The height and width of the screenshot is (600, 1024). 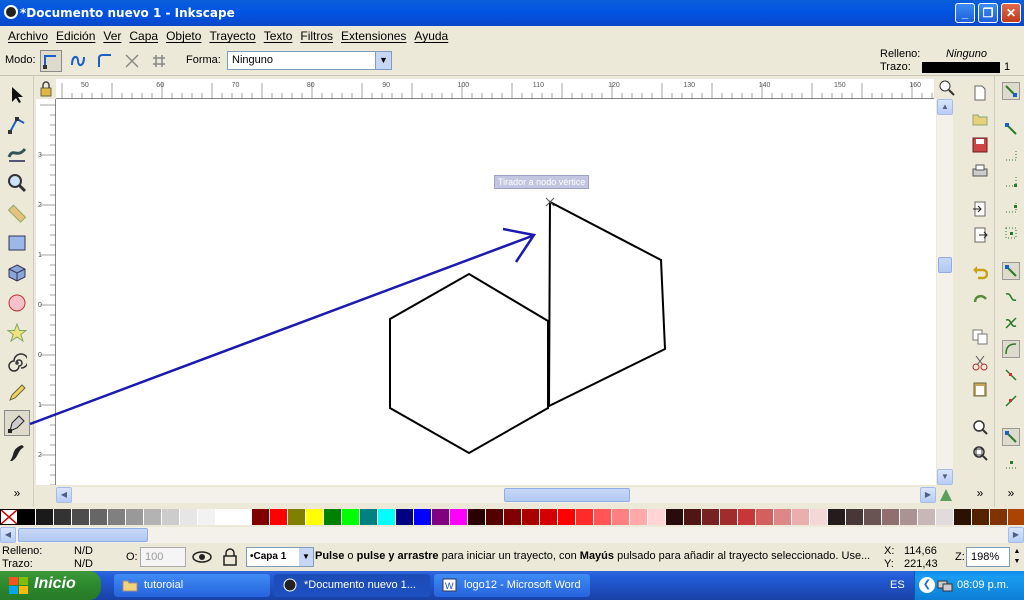 I want to click on spiro-mode-button, so click(x=78, y=61).